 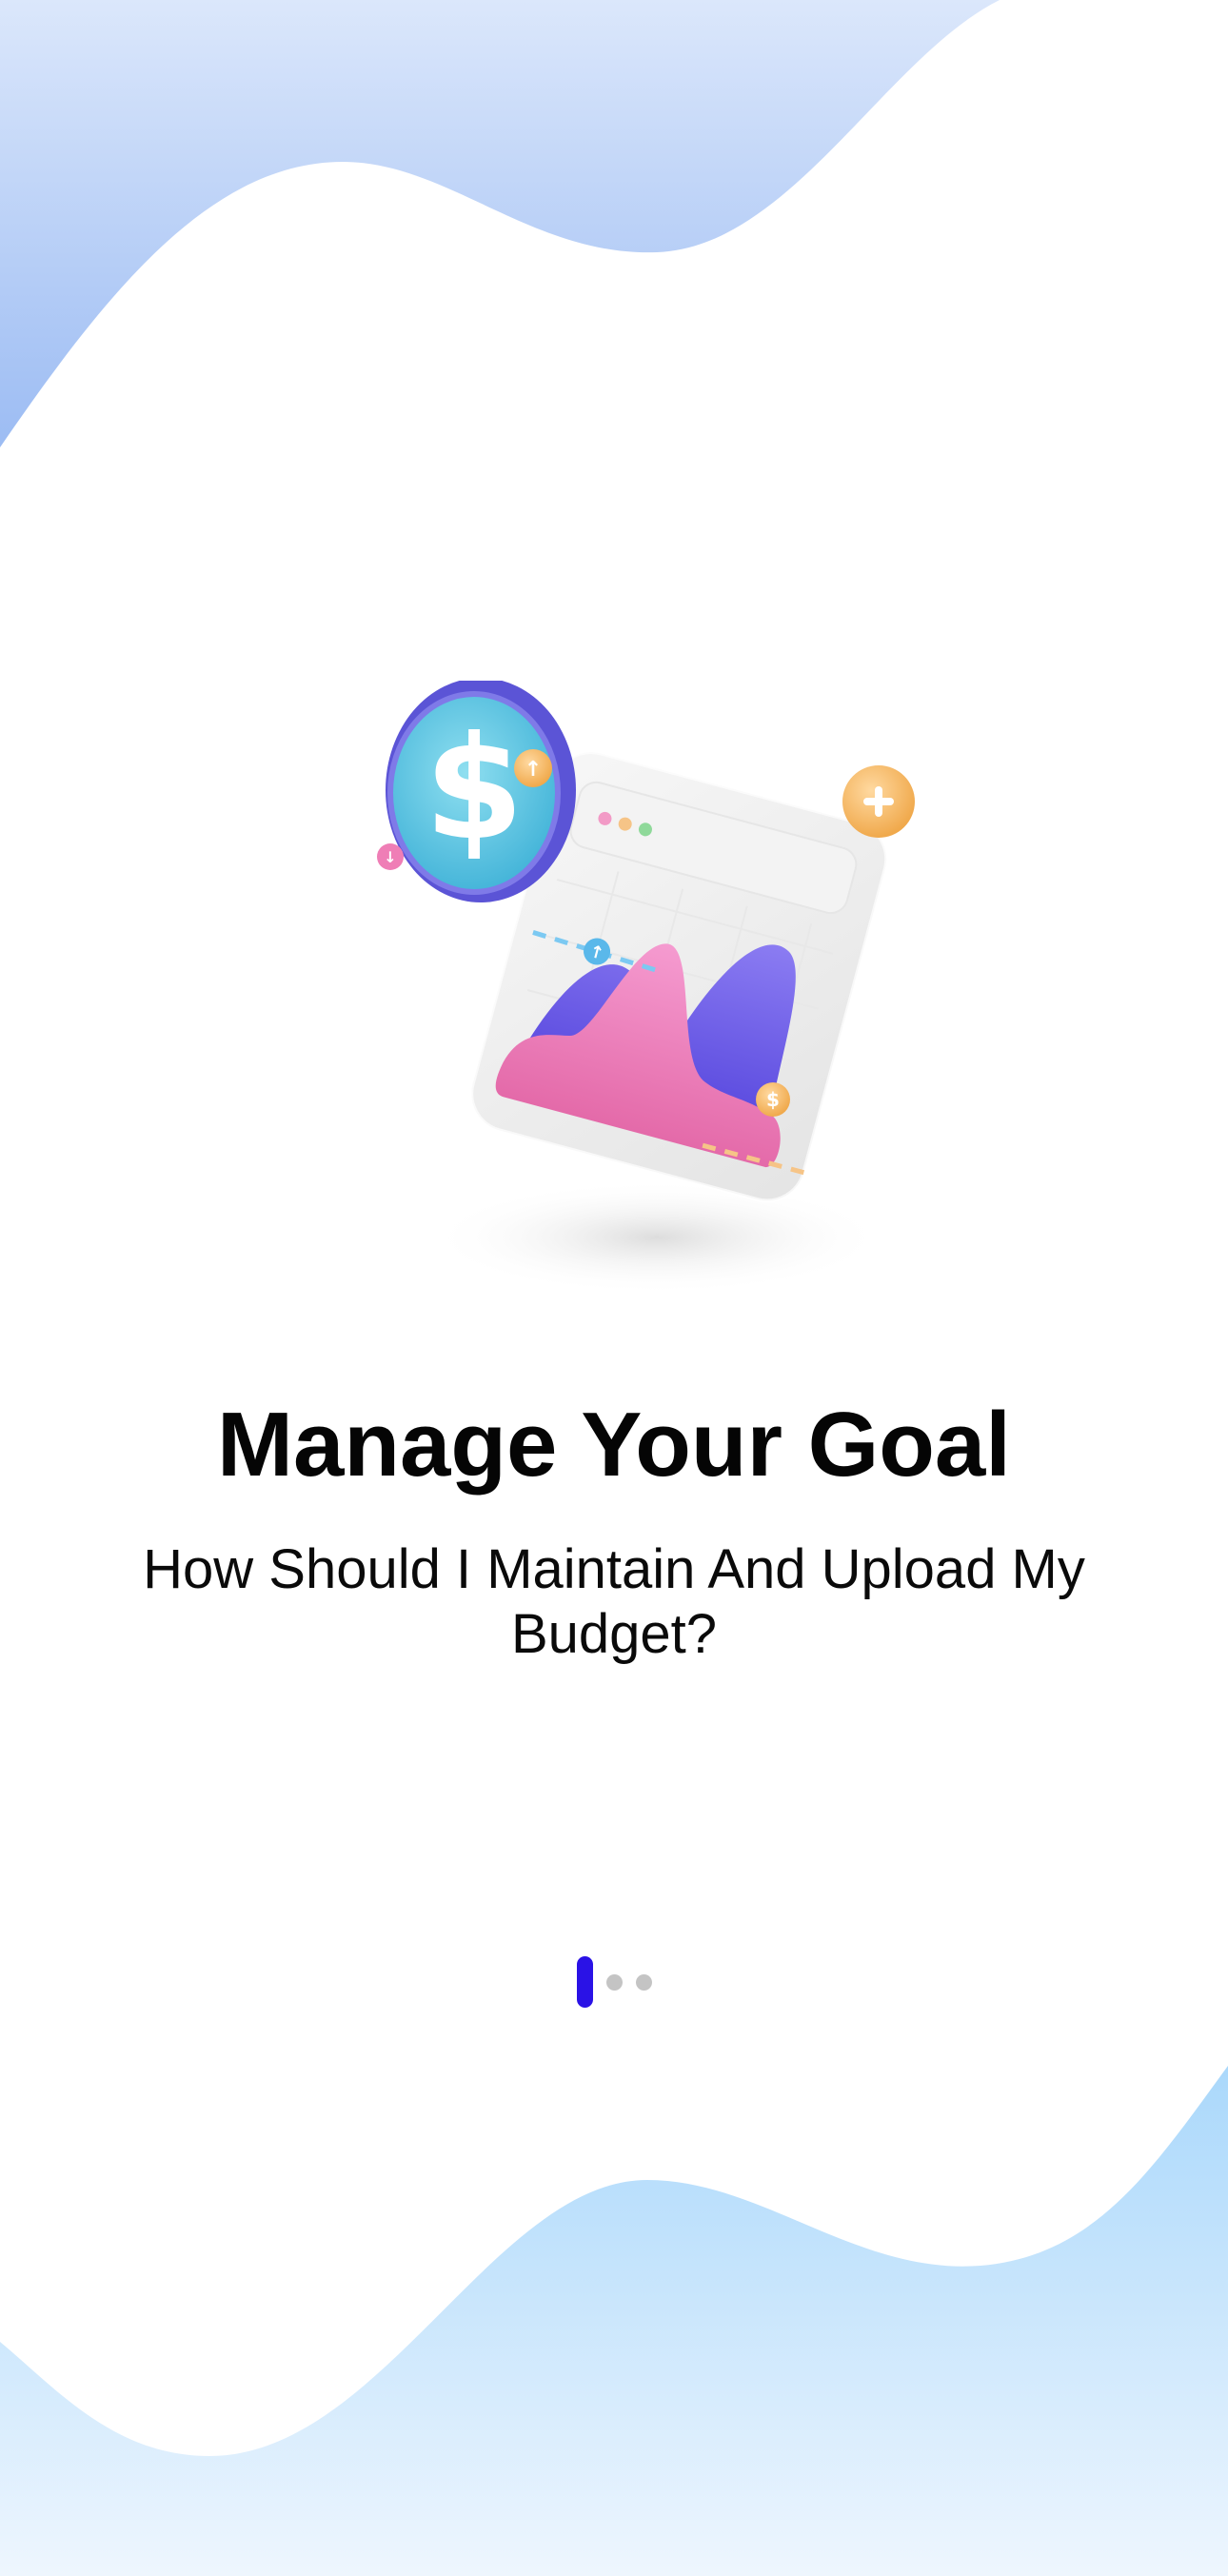 I want to click on onboarding-title: Manage Your Goal, so click(x=614, y=1445).